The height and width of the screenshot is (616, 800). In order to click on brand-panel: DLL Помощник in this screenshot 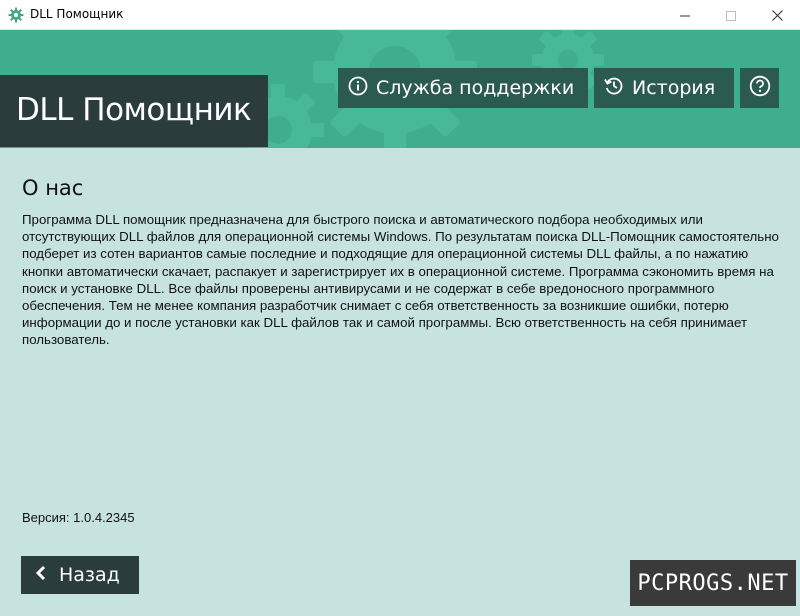, I will do `click(134, 111)`.